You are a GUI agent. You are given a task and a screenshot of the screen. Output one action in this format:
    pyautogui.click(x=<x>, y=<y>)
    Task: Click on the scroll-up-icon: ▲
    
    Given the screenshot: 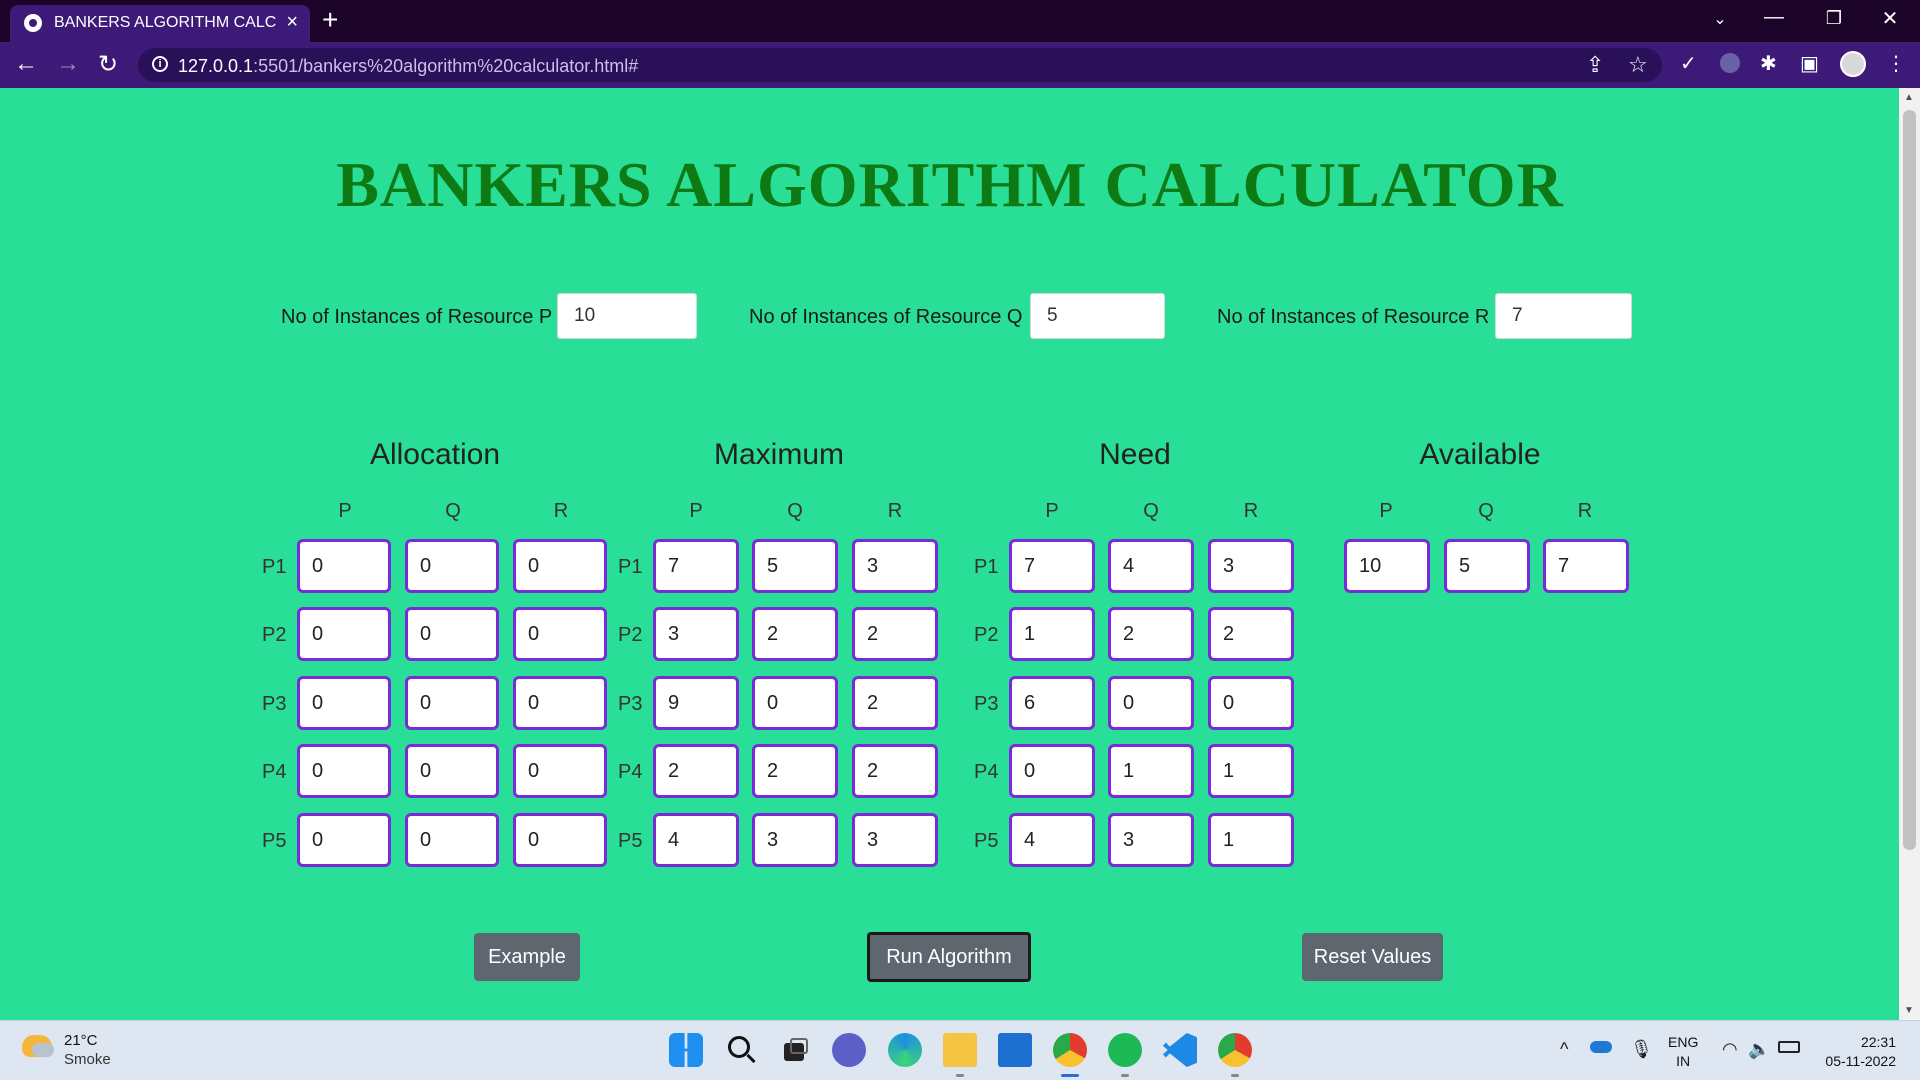 What is the action you would take?
    pyautogui.click(x=1909, y=97)
    